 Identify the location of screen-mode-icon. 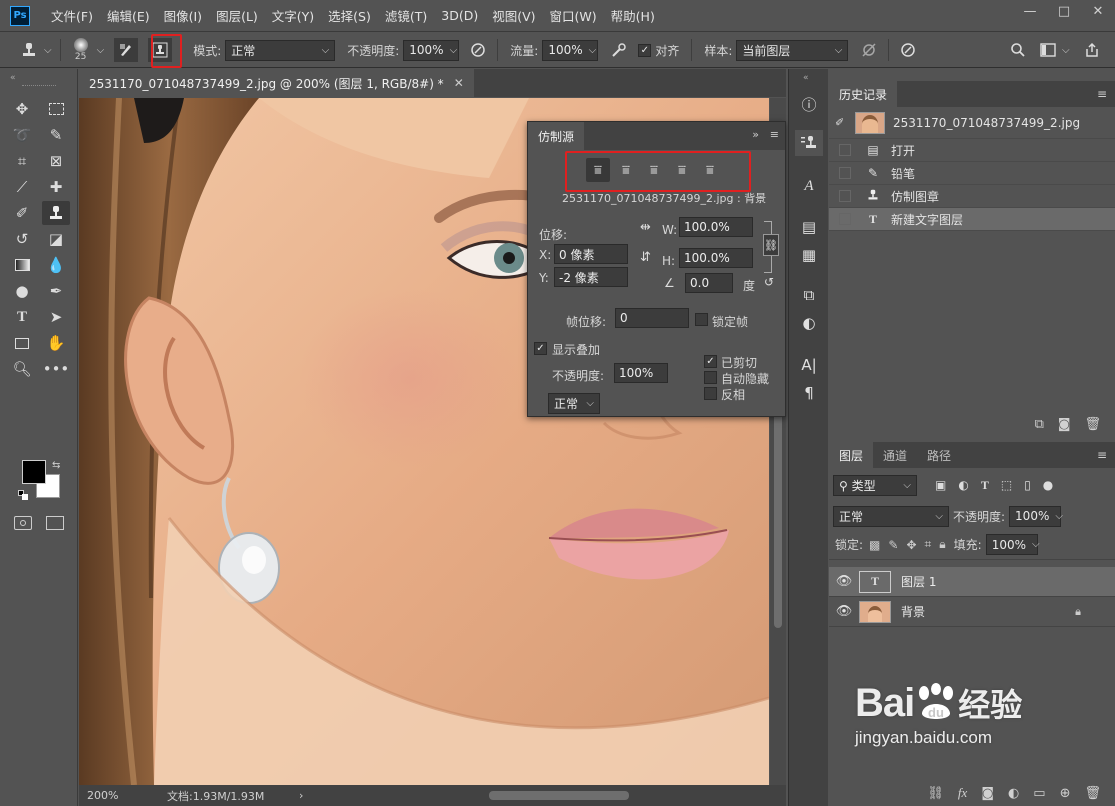
(55, 523).